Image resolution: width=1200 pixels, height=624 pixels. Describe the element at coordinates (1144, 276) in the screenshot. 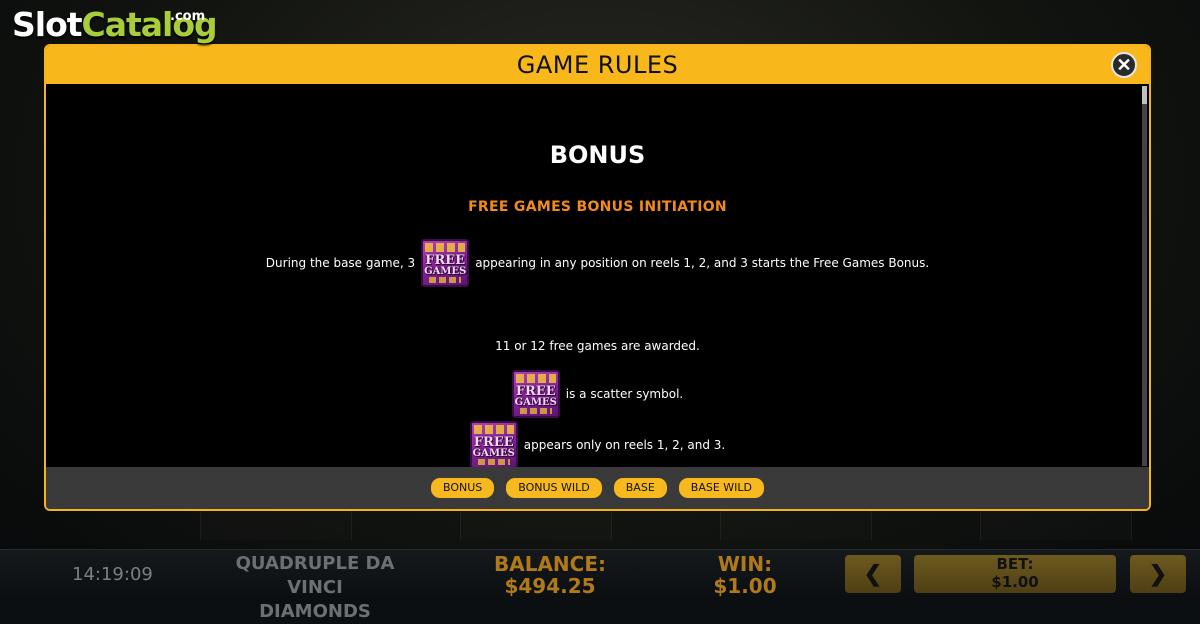

I see `scrollbar` at that location.